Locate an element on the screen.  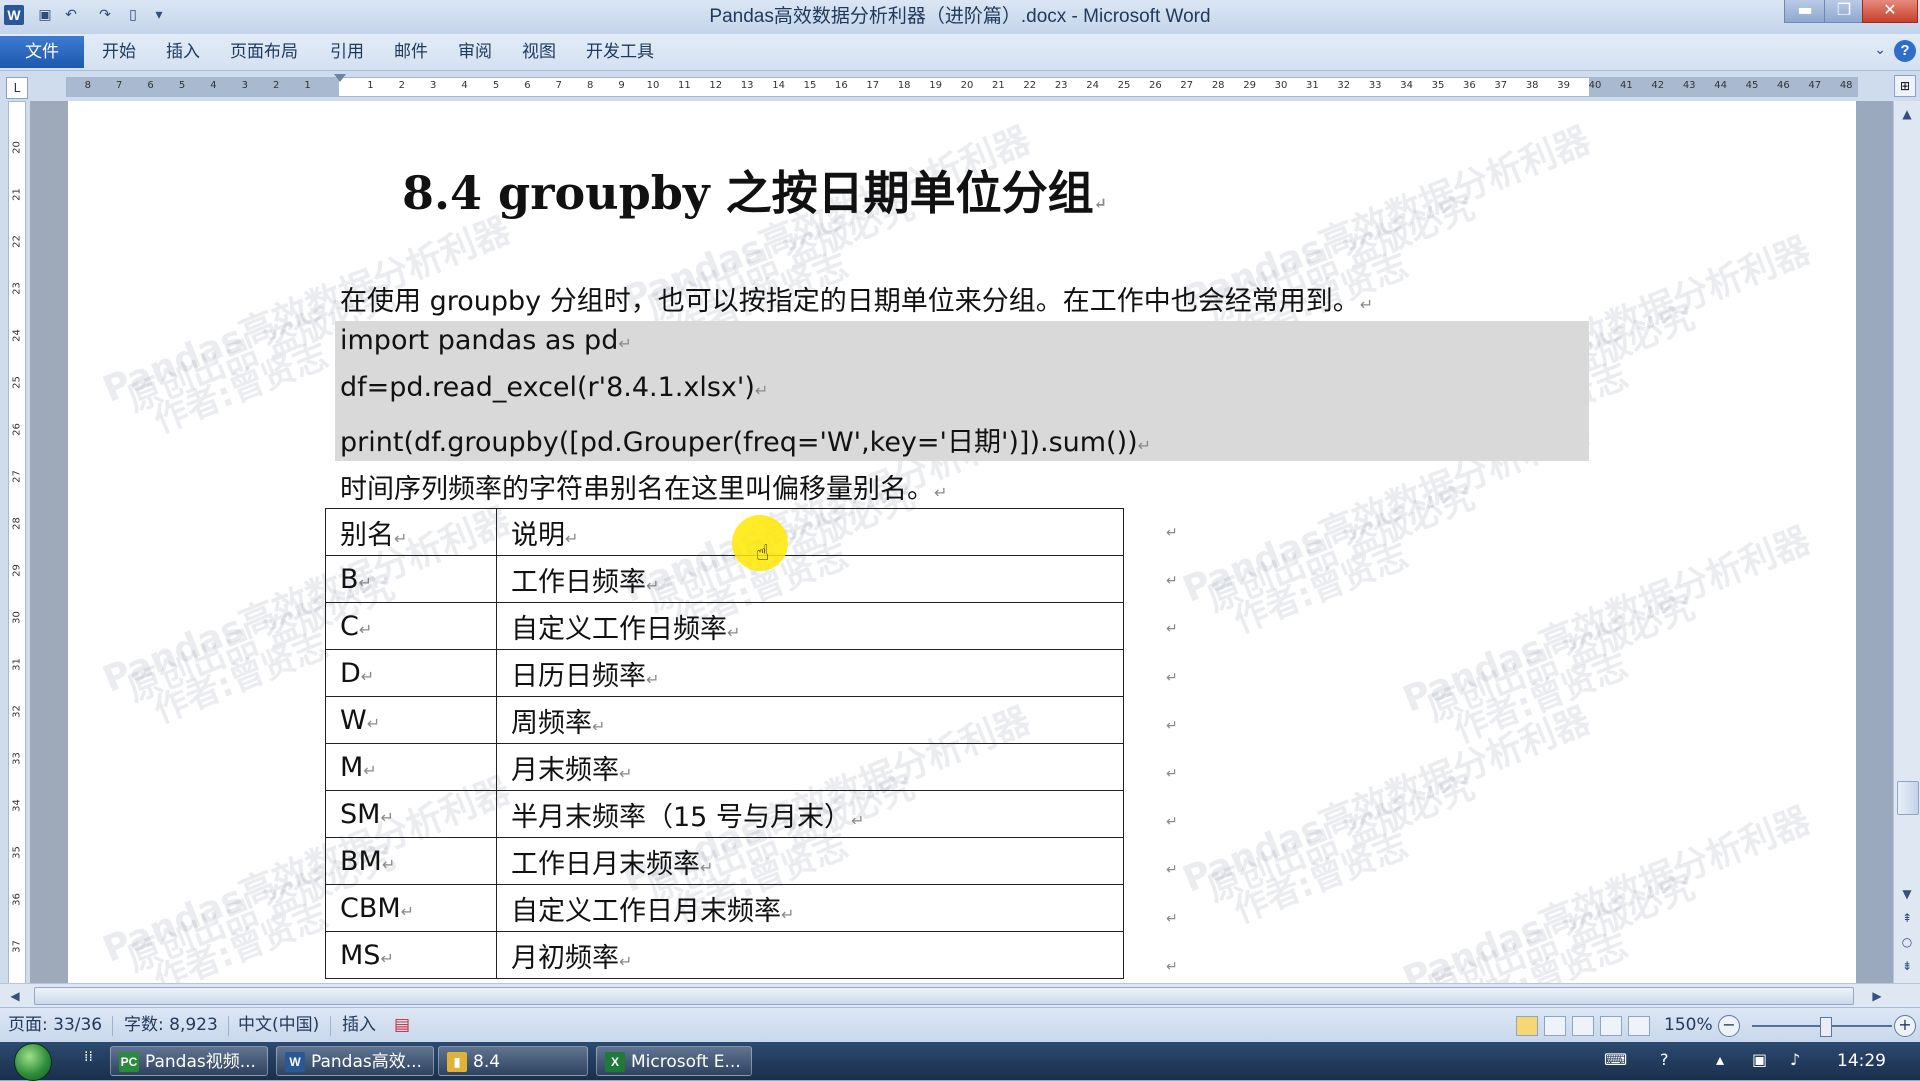
table-cell: 月初频率↵ is located at coordinates (810, 955).